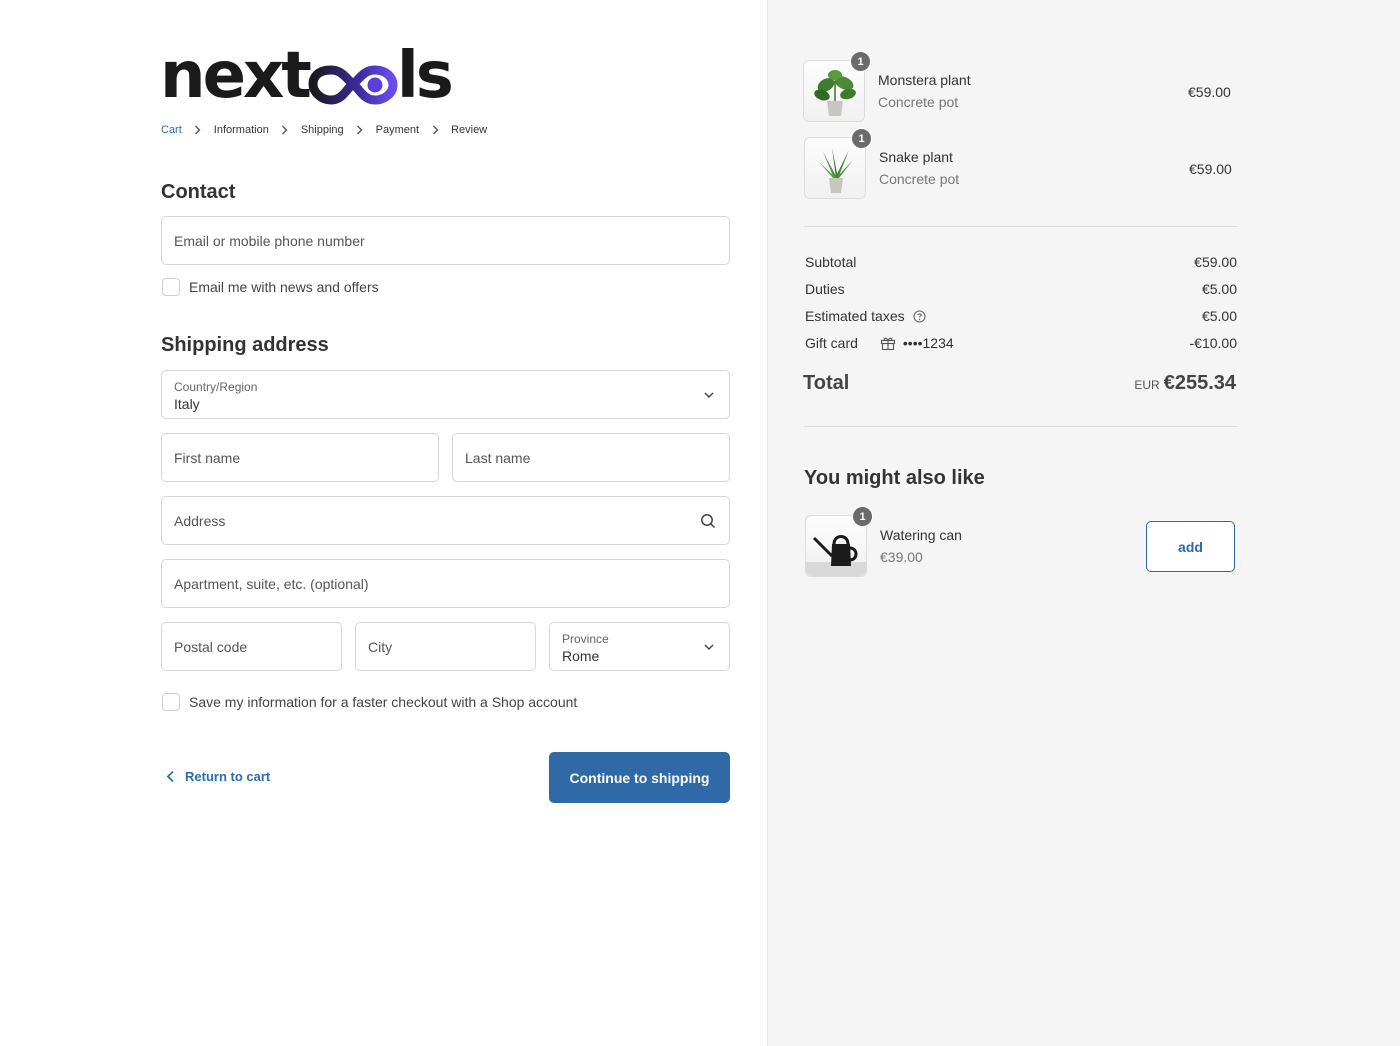 Image resolution: width=1400 pixels, height=1046 pixels. I want to click on recommendations-heading: You might also like, so click(894, 478).